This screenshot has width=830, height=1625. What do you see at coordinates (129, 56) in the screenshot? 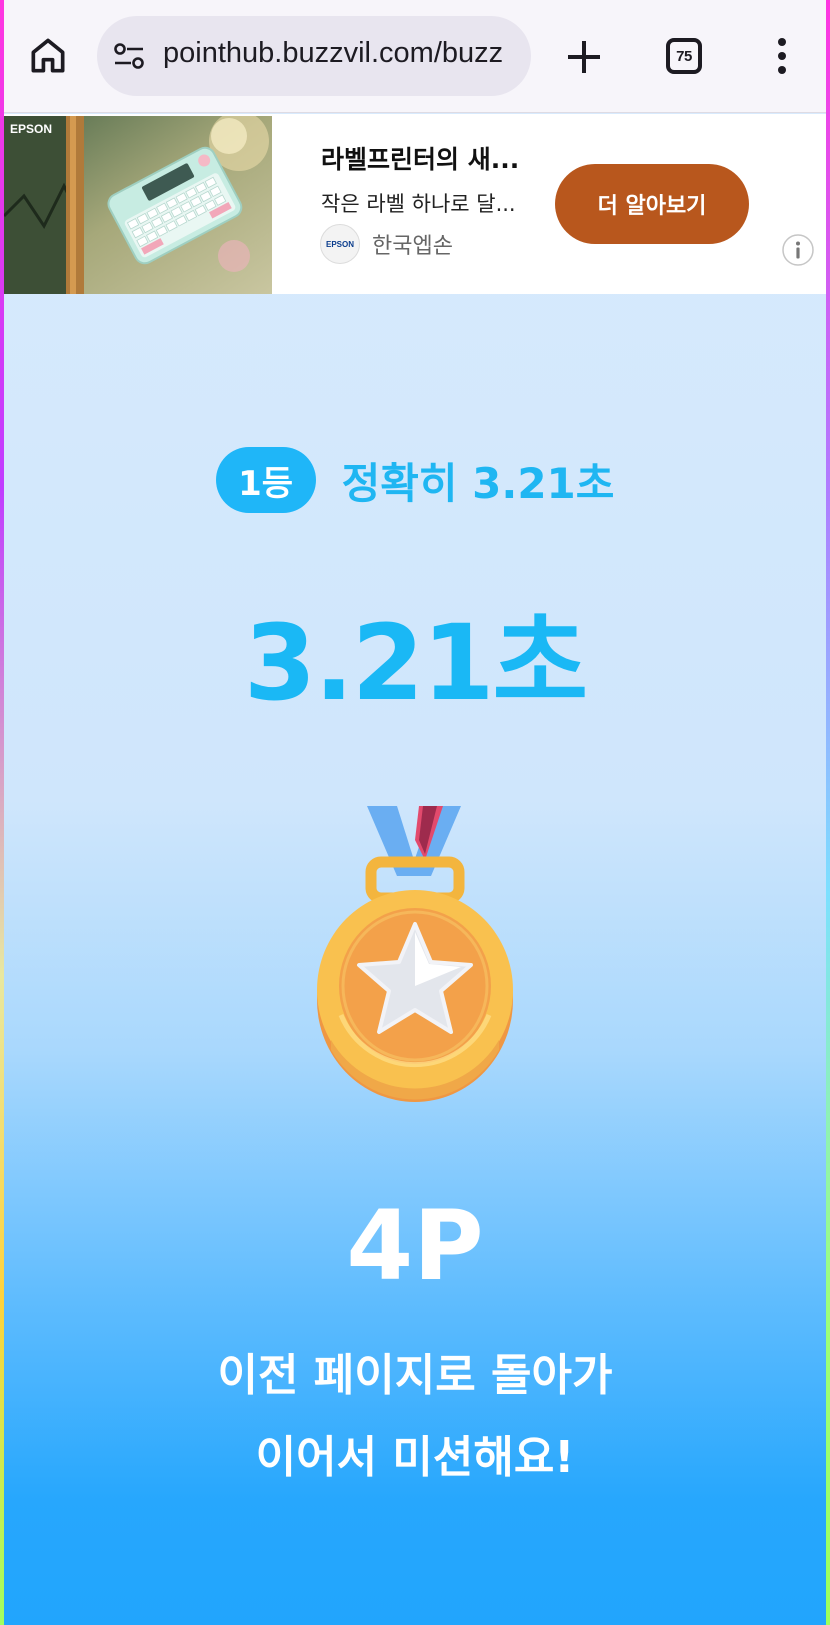
I see `tune-icon` at bounding box center [129, 56].